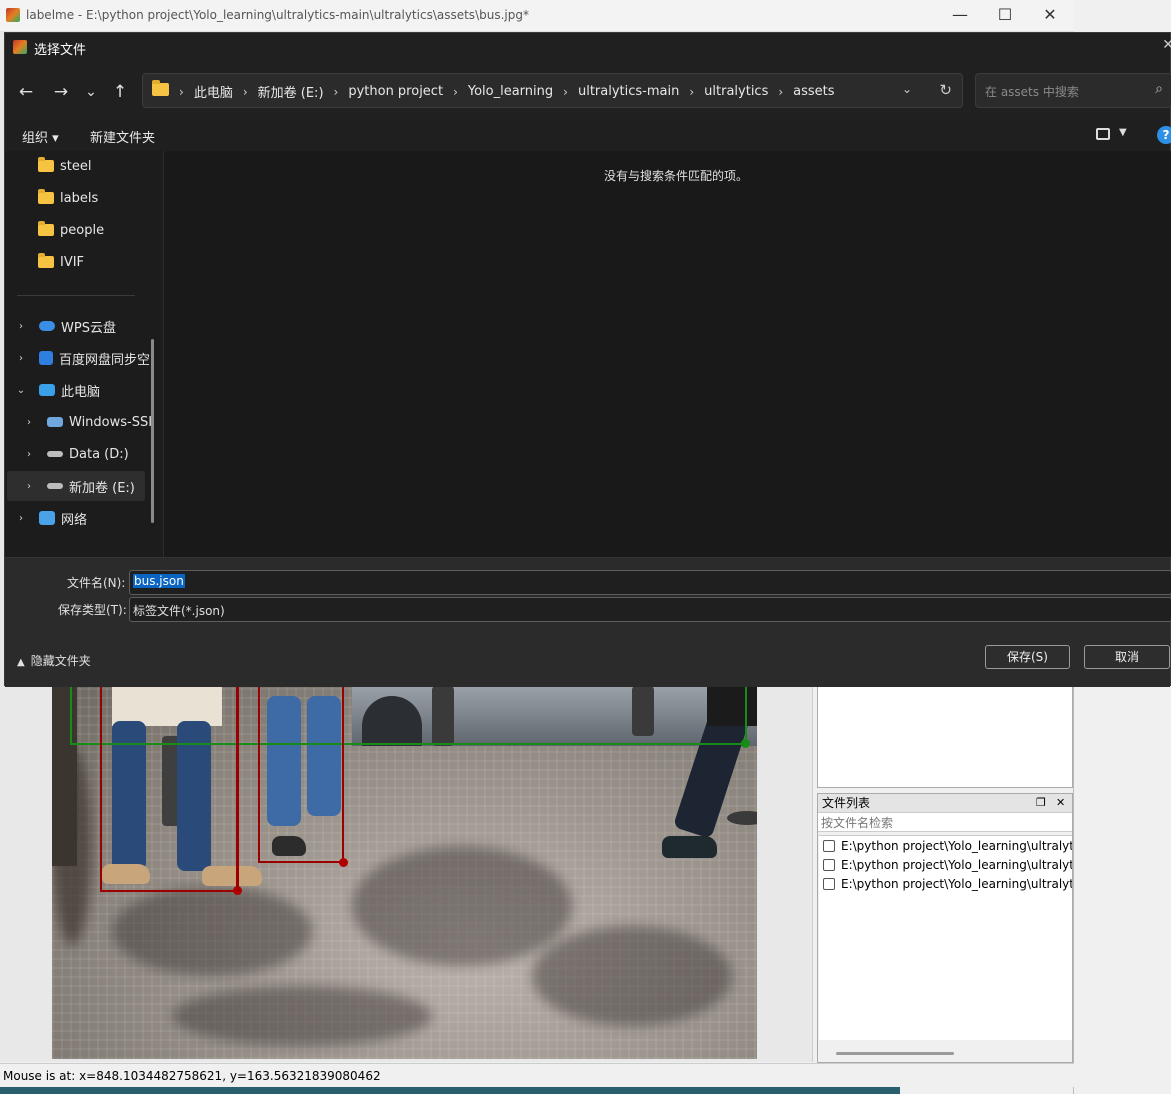 The height and width of the screenshot is (1094, 1171). What do you see at coordinates (945, 90) in the screenshot?
I see `refresh-icon: ↻` at bounding box center [945, 90].